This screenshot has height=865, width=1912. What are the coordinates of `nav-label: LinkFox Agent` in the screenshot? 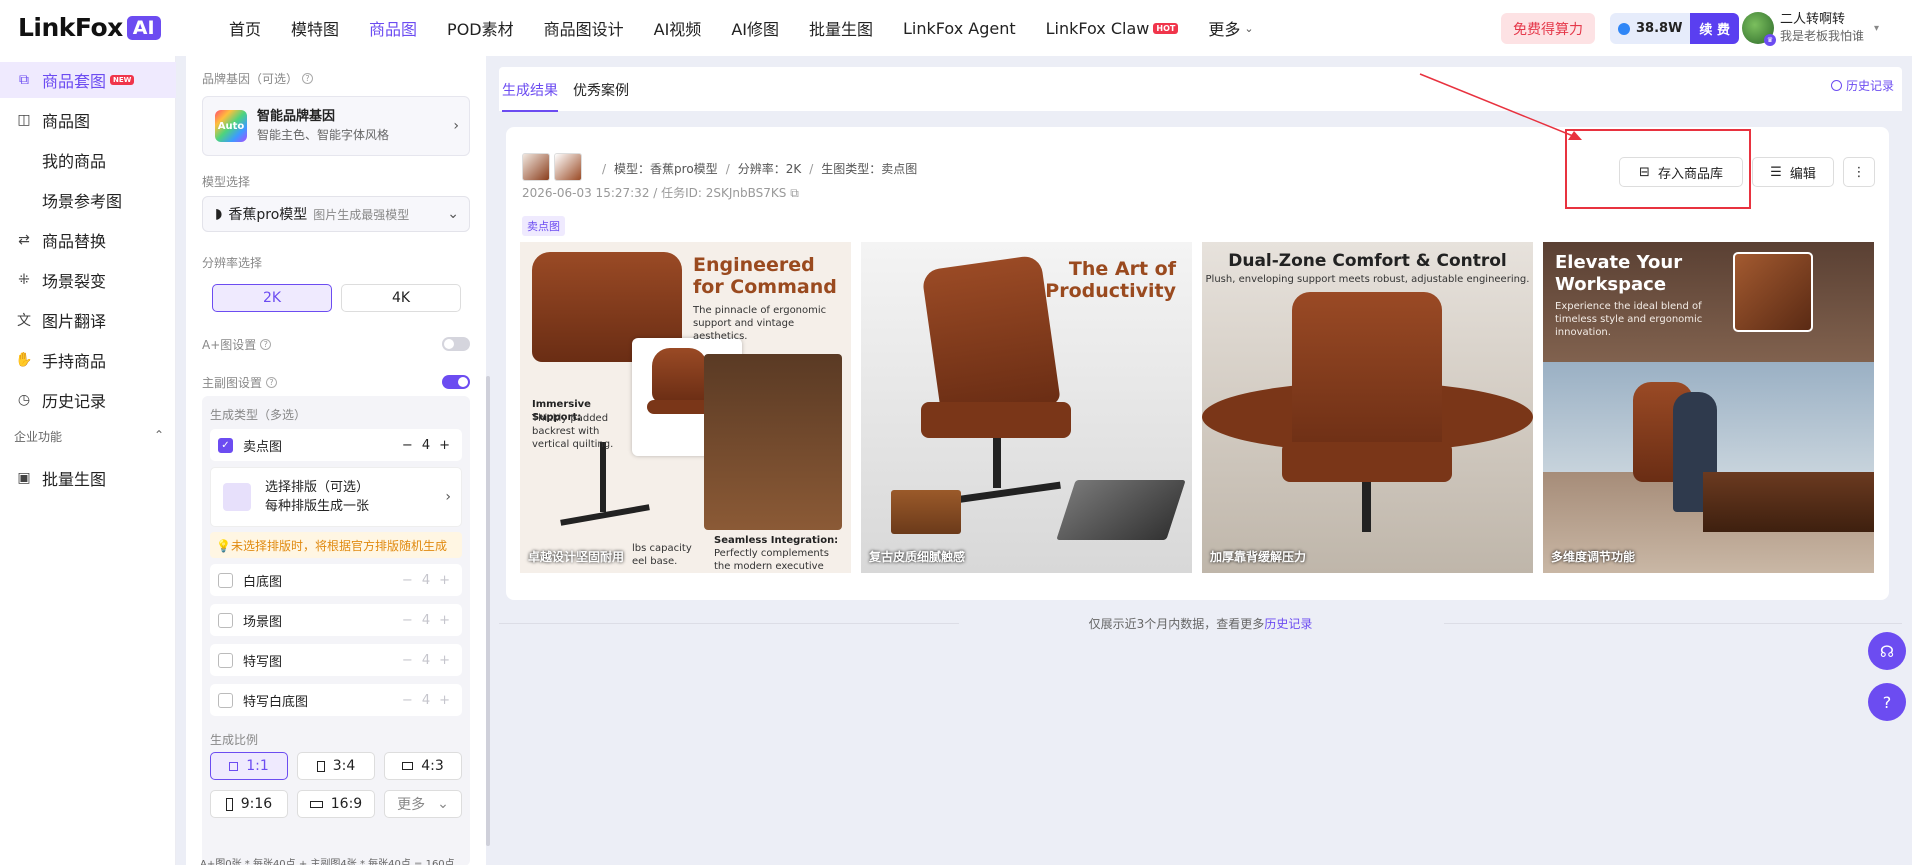 It's located at (959, 28).